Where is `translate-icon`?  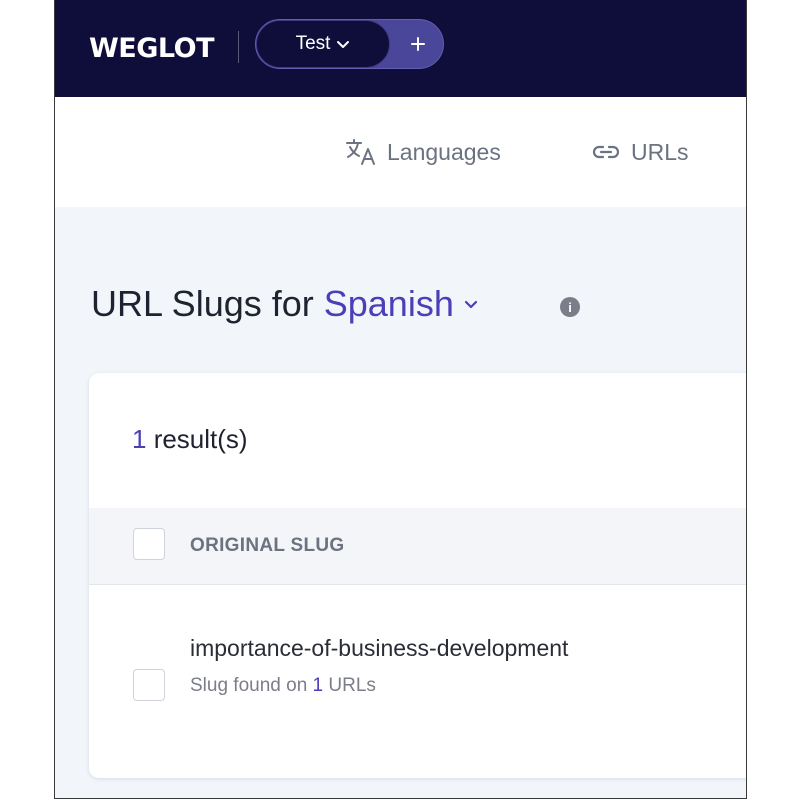 translate-icon is located at coordinates (360, 152).